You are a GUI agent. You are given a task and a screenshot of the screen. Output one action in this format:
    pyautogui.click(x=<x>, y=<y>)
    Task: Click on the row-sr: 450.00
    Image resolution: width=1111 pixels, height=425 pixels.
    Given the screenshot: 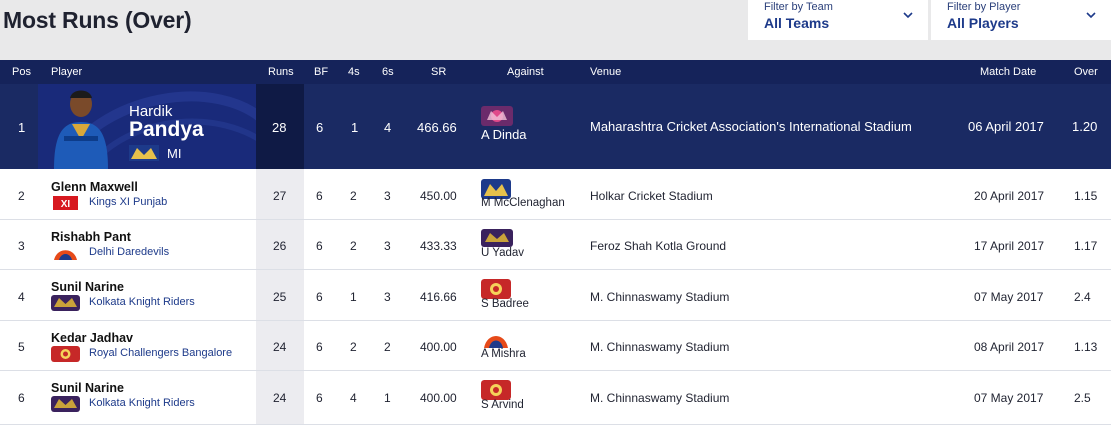 What is the action you would take?
    pyautogui.click(x=438, y=196)
    